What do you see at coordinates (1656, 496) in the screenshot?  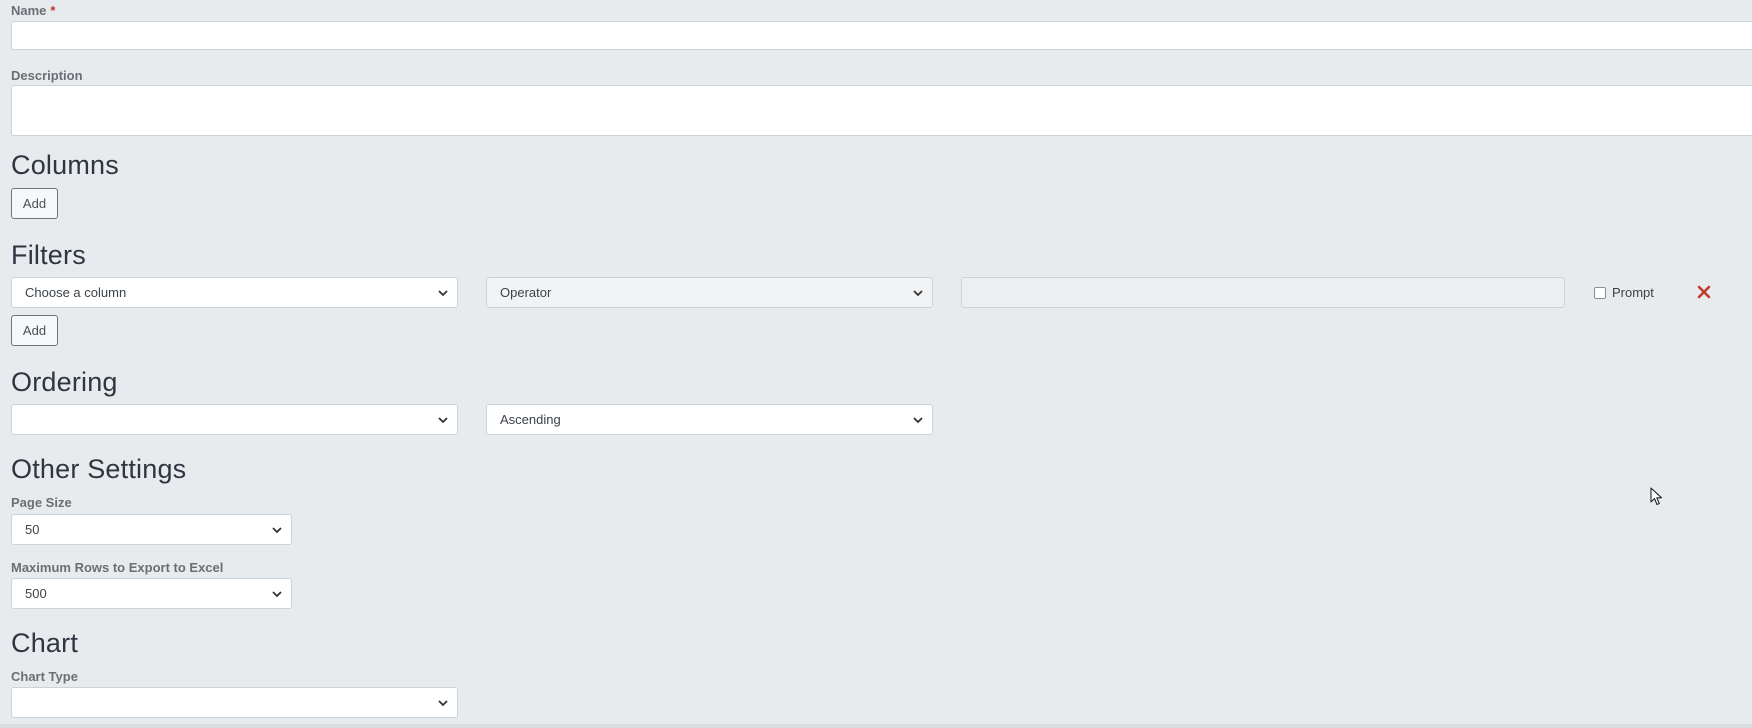 I see `mouse-cursor-icon` at bounding box center [1656, 496].